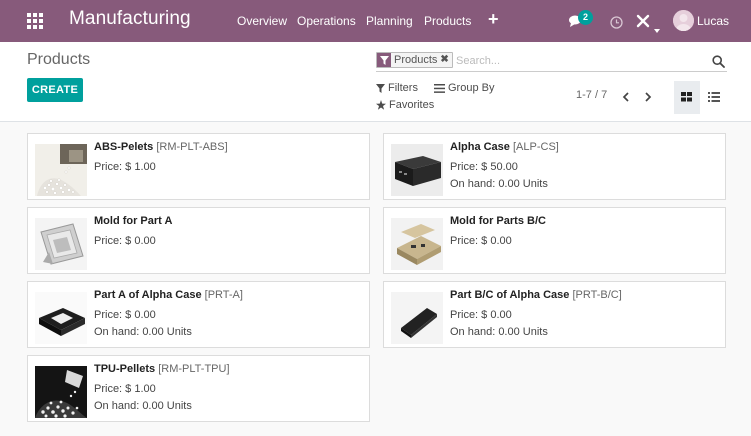 Image resolution: width=751 pixels, height=436 pixels. I want to click on activity-clock-icon, so click(616, 21).